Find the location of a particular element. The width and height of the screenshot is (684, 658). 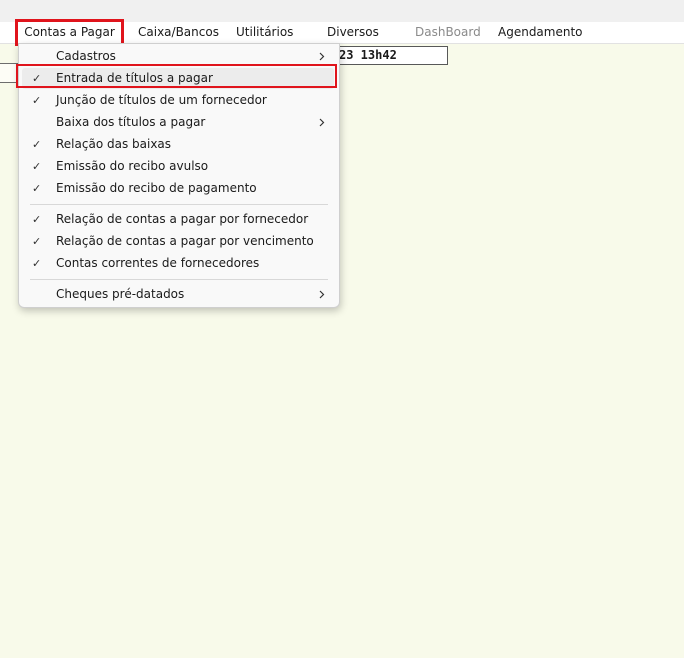

title-bar-strip is located at coordinates (342, 11).